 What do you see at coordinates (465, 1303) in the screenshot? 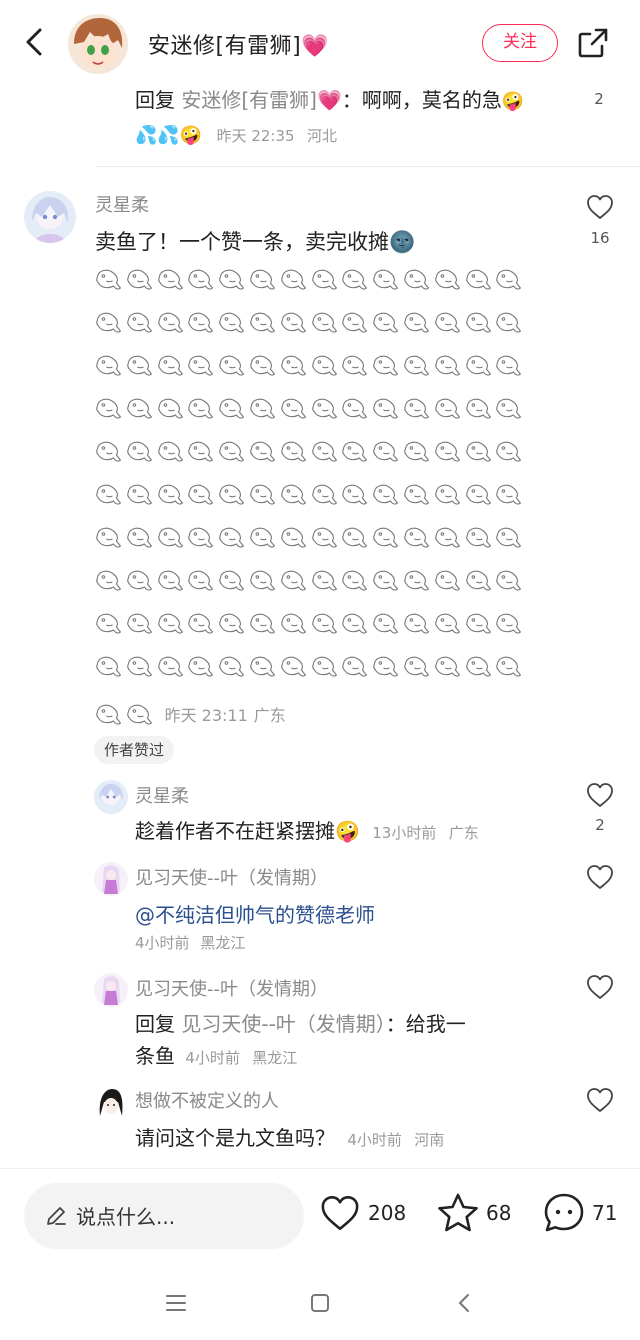
I see `nav-back-icon` at bounding box center [465, 1303].